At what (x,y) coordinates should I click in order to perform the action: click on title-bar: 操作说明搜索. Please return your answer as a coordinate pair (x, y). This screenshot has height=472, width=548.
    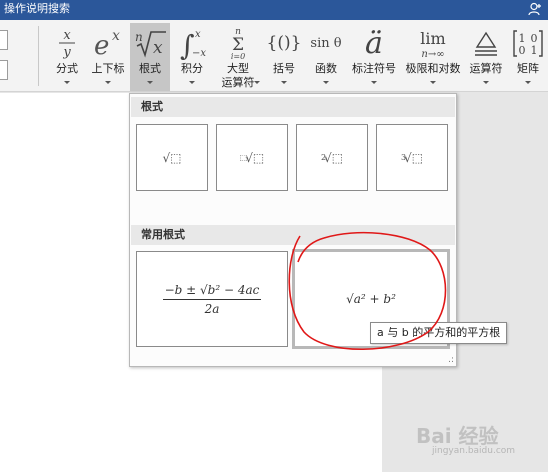
    Looking at the image, I should click on (274, 10).